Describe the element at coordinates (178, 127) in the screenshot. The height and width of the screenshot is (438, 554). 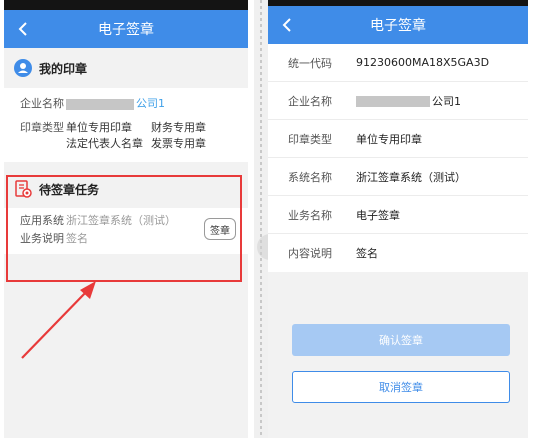
I see `seal-type-item: 财务专用章` at that location.